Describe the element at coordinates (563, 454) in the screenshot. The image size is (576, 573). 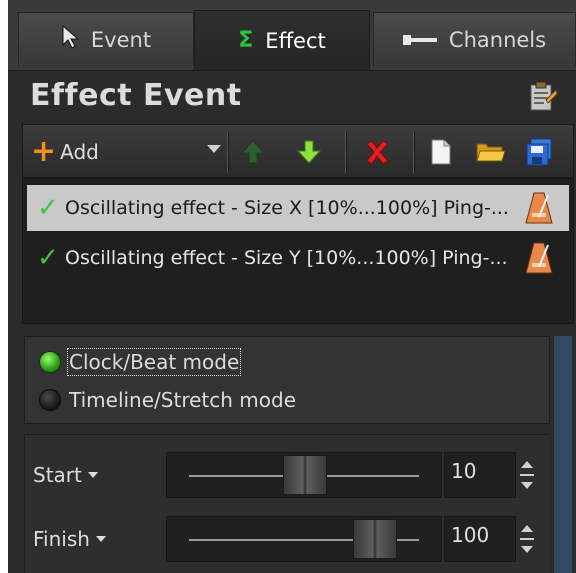
I see `scrollbar` at that location.